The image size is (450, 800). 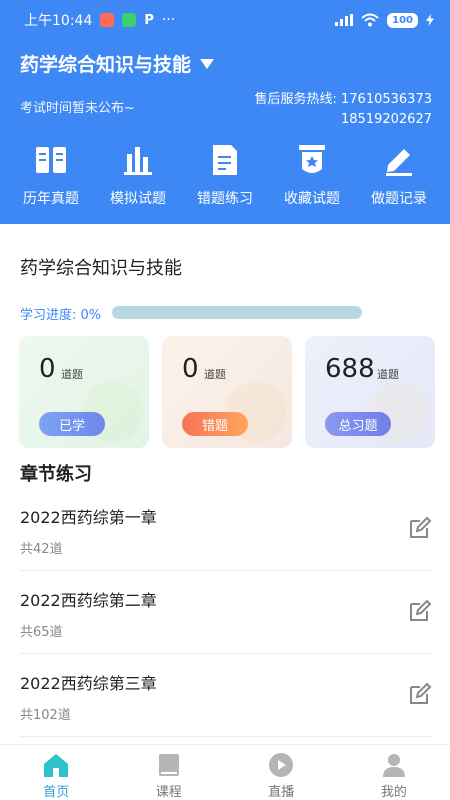 I want to click on nav-mock-exams: 模拟试题, so click(x=138, y=174).